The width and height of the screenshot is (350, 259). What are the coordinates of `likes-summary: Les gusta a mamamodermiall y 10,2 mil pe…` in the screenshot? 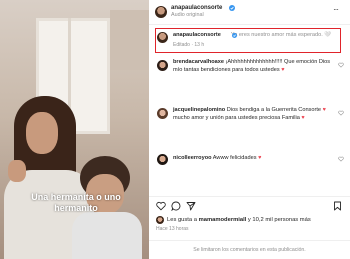 It's located at (239, 220).